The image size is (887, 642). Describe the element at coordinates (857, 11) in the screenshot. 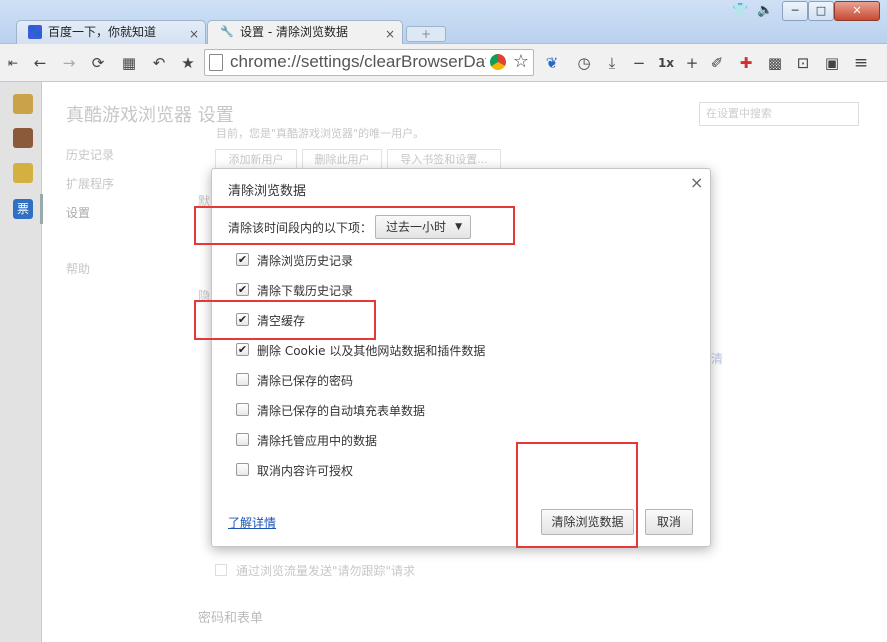

I see `close-window-button: ✕` at that location.